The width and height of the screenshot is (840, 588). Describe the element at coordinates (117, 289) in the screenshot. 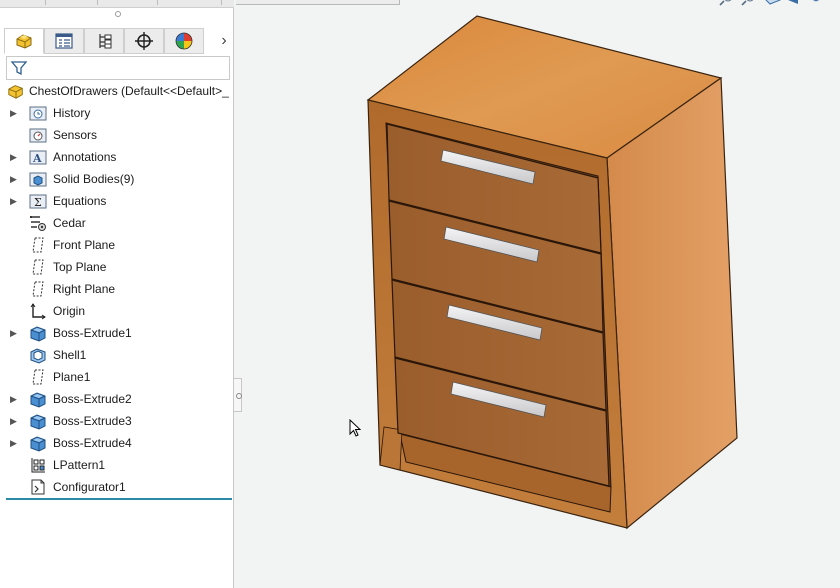

I see `tree-item-right-plane: Right Plane` at that location.